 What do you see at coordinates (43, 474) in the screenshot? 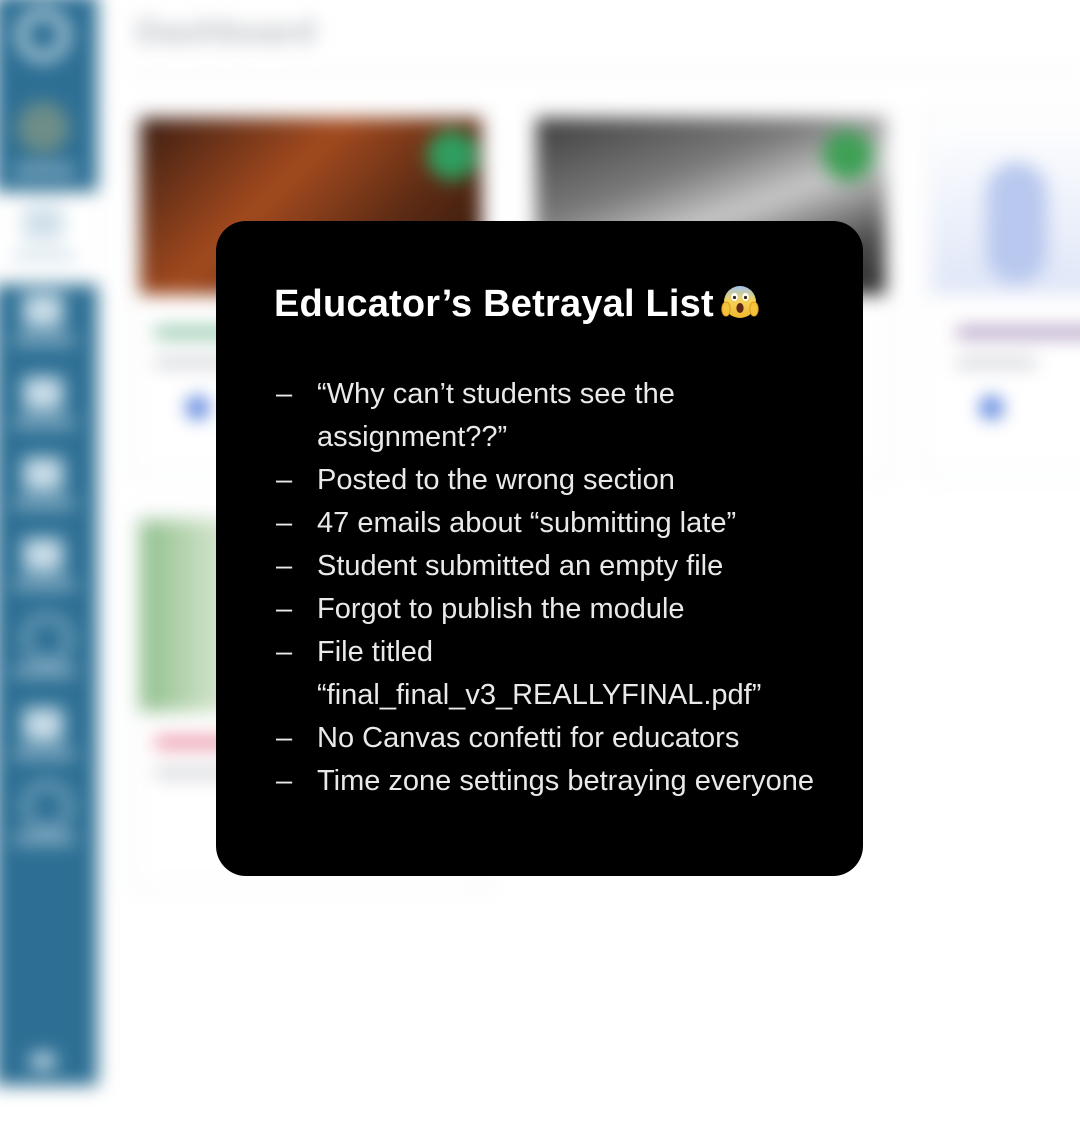
I see `calendar-icon` at bounding box center [43, 474].